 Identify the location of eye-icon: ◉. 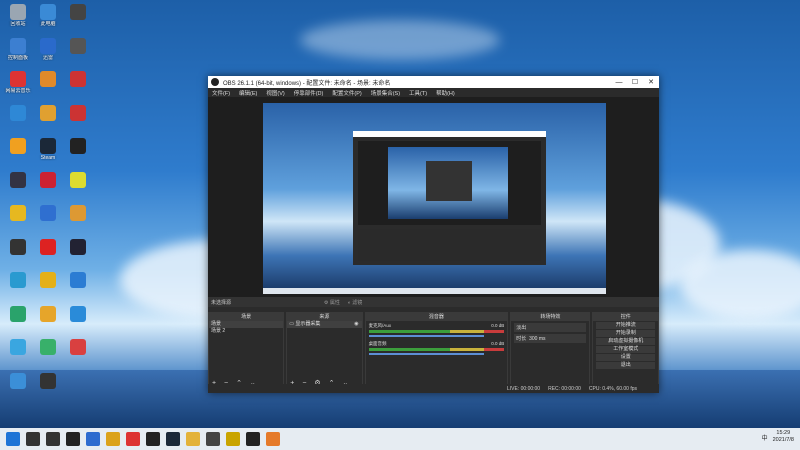
(356, 324).